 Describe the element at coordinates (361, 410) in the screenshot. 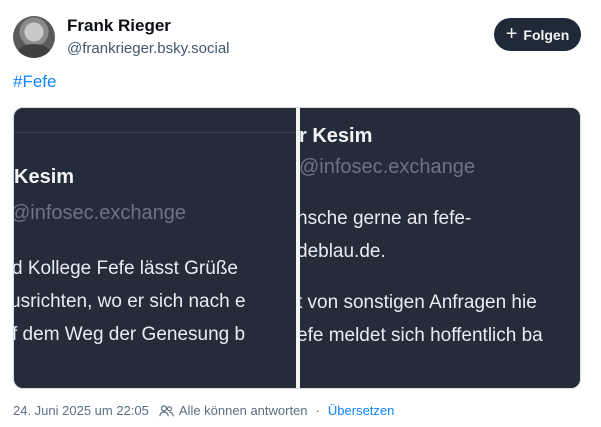

I see `translate-link: Übersetzen` at that location.